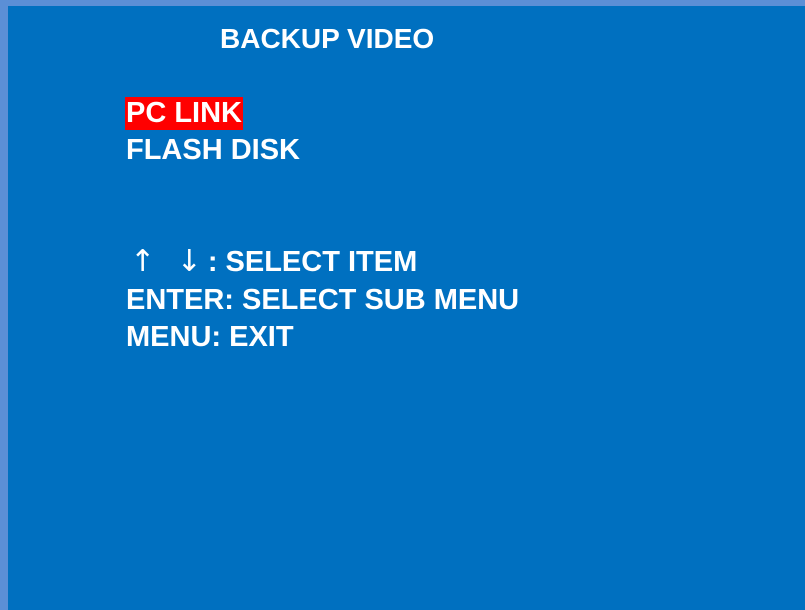  I want to click on up-down-arrows-icon: ↑ ↓, so click(169, 261).